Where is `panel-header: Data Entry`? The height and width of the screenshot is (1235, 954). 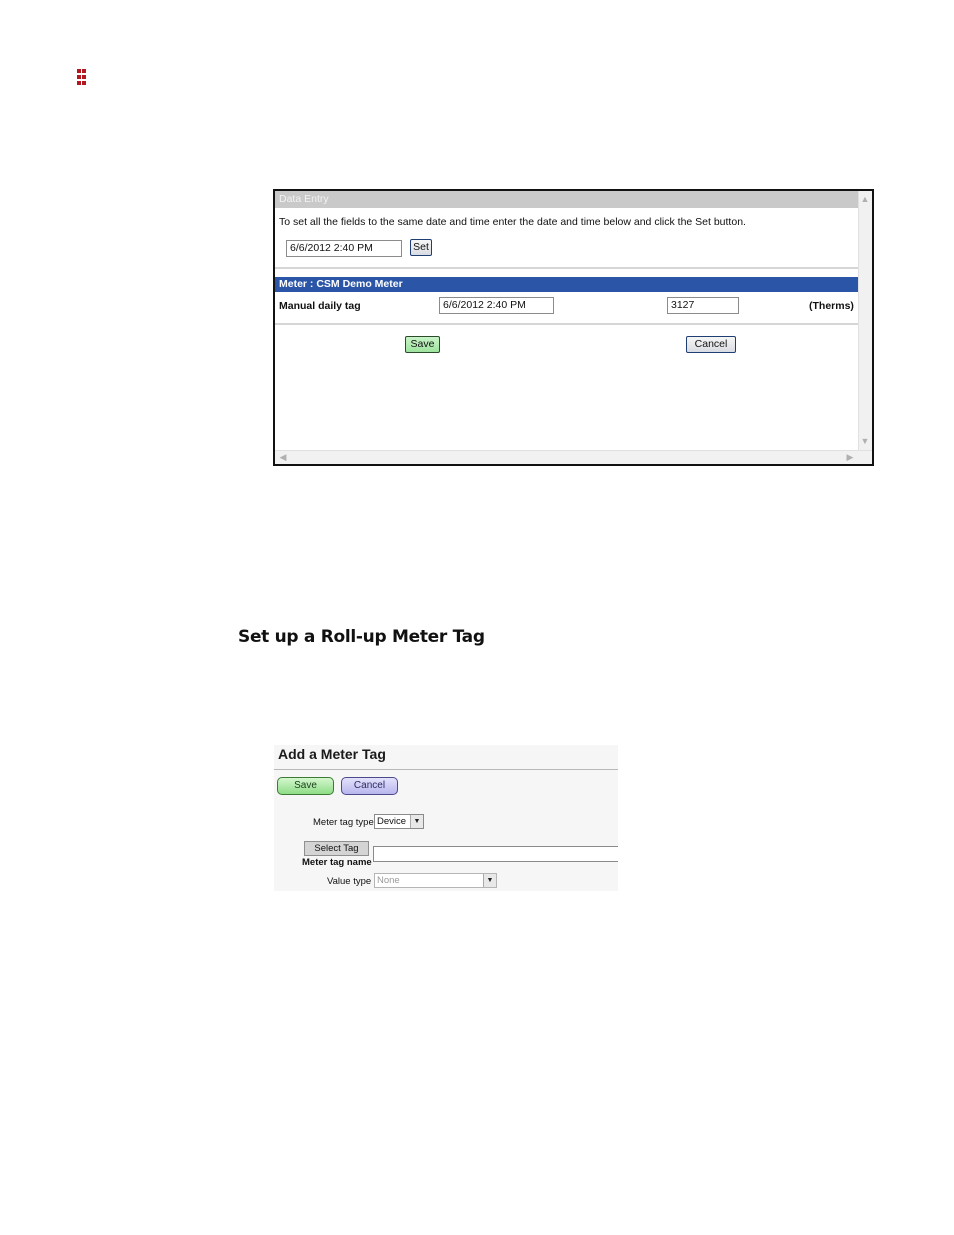 panel-header: Data Entry is located at coordinates (566, 199).